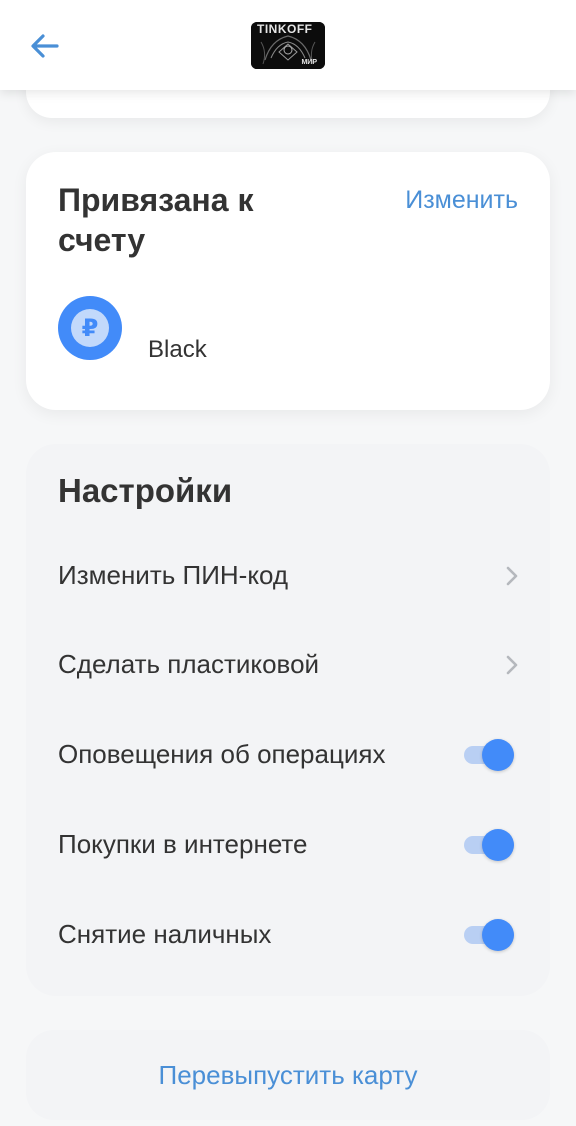 The height and width of the screenshot is (1126, 576). I want to click on arrow-left-icon, so click(45, 46).